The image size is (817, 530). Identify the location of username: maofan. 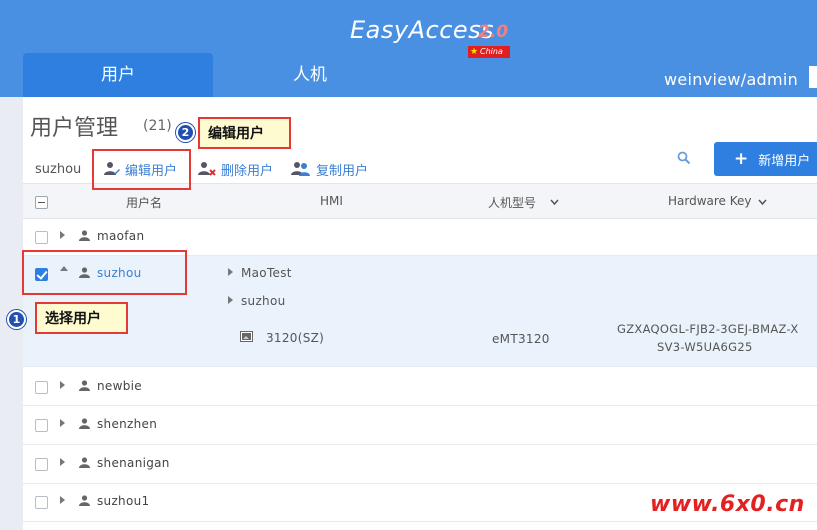
(120, 236).